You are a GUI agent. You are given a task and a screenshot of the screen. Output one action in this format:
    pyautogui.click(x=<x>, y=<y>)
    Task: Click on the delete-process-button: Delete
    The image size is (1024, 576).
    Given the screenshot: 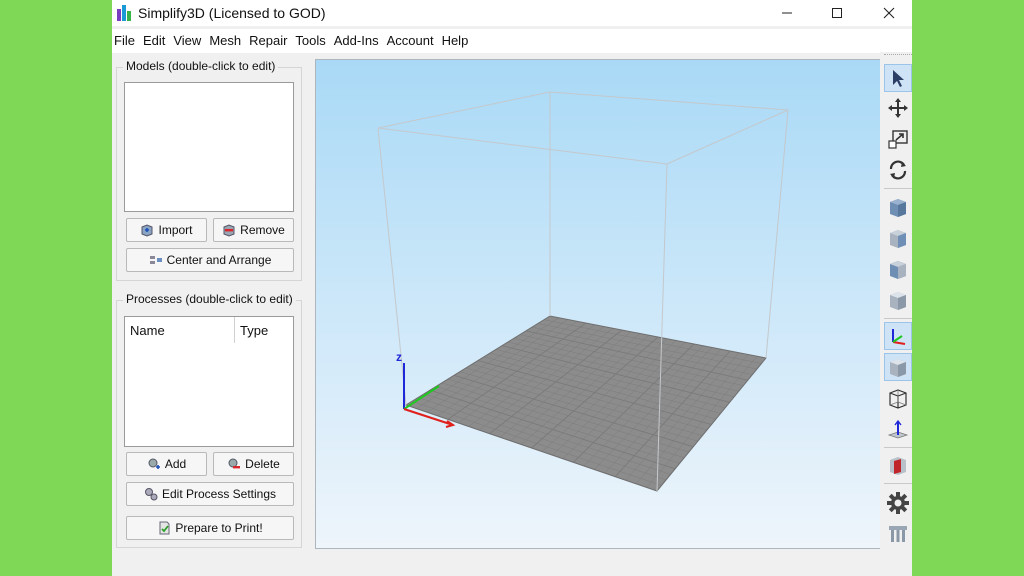 What is the action you would take?
    pyautogui.click(x=253, y=464)
    